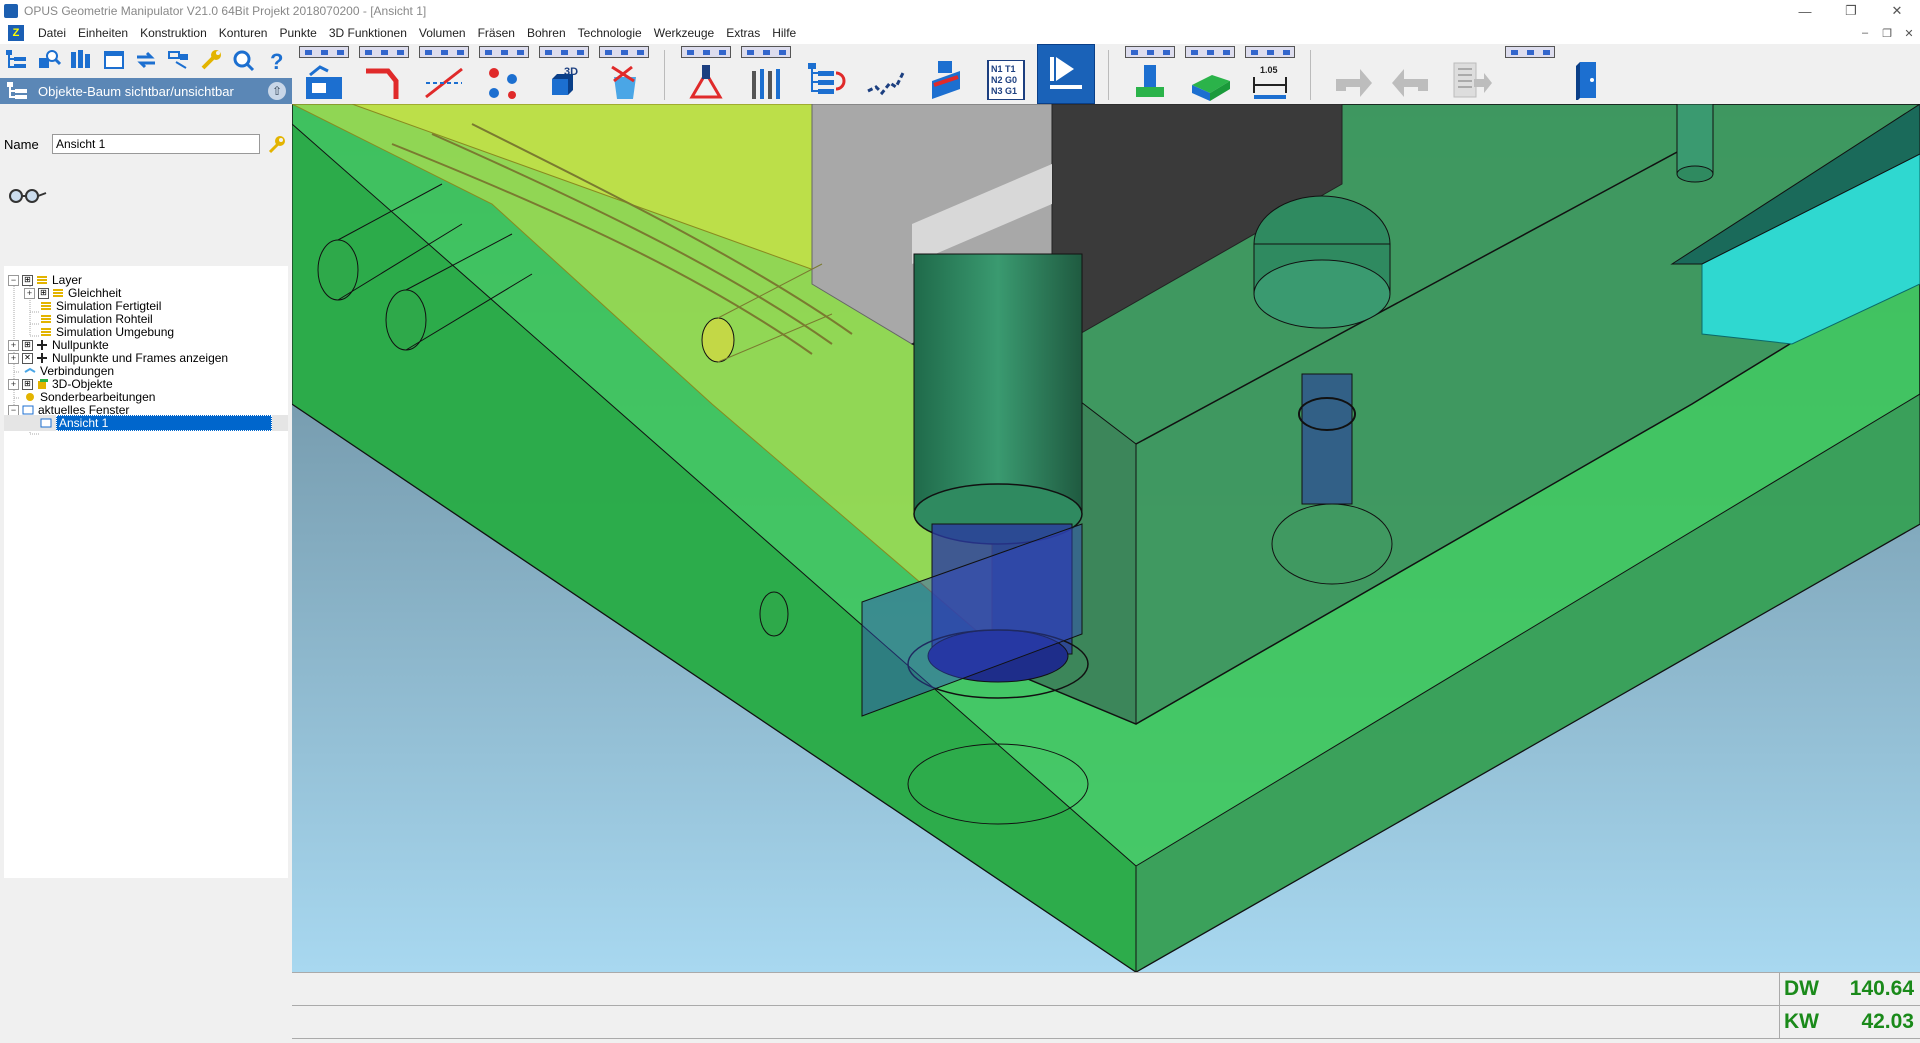 The image size is (1920, 1043). I want to click on menu-datei: Datei, so click(52, 33).